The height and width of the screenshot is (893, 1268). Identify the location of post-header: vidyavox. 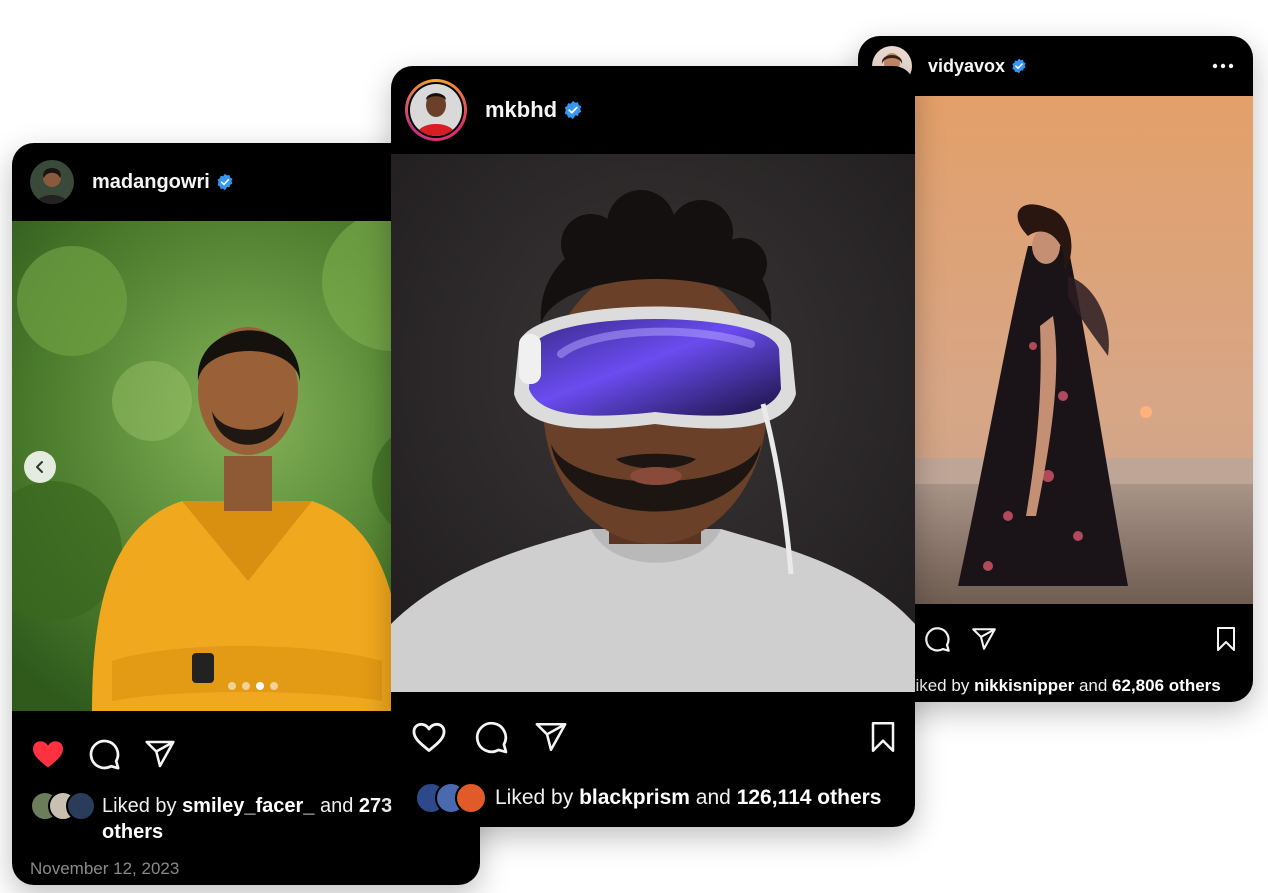
(1055, 66).